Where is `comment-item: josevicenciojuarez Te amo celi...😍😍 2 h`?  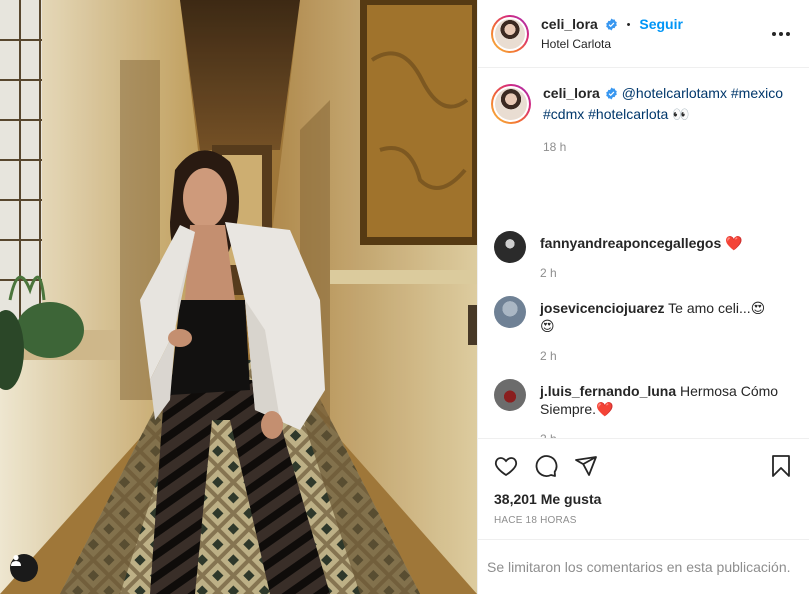 comment-item: josevicenciojuarez Te amo celi...😍😍 2 h is located at coordinates (642, 330).